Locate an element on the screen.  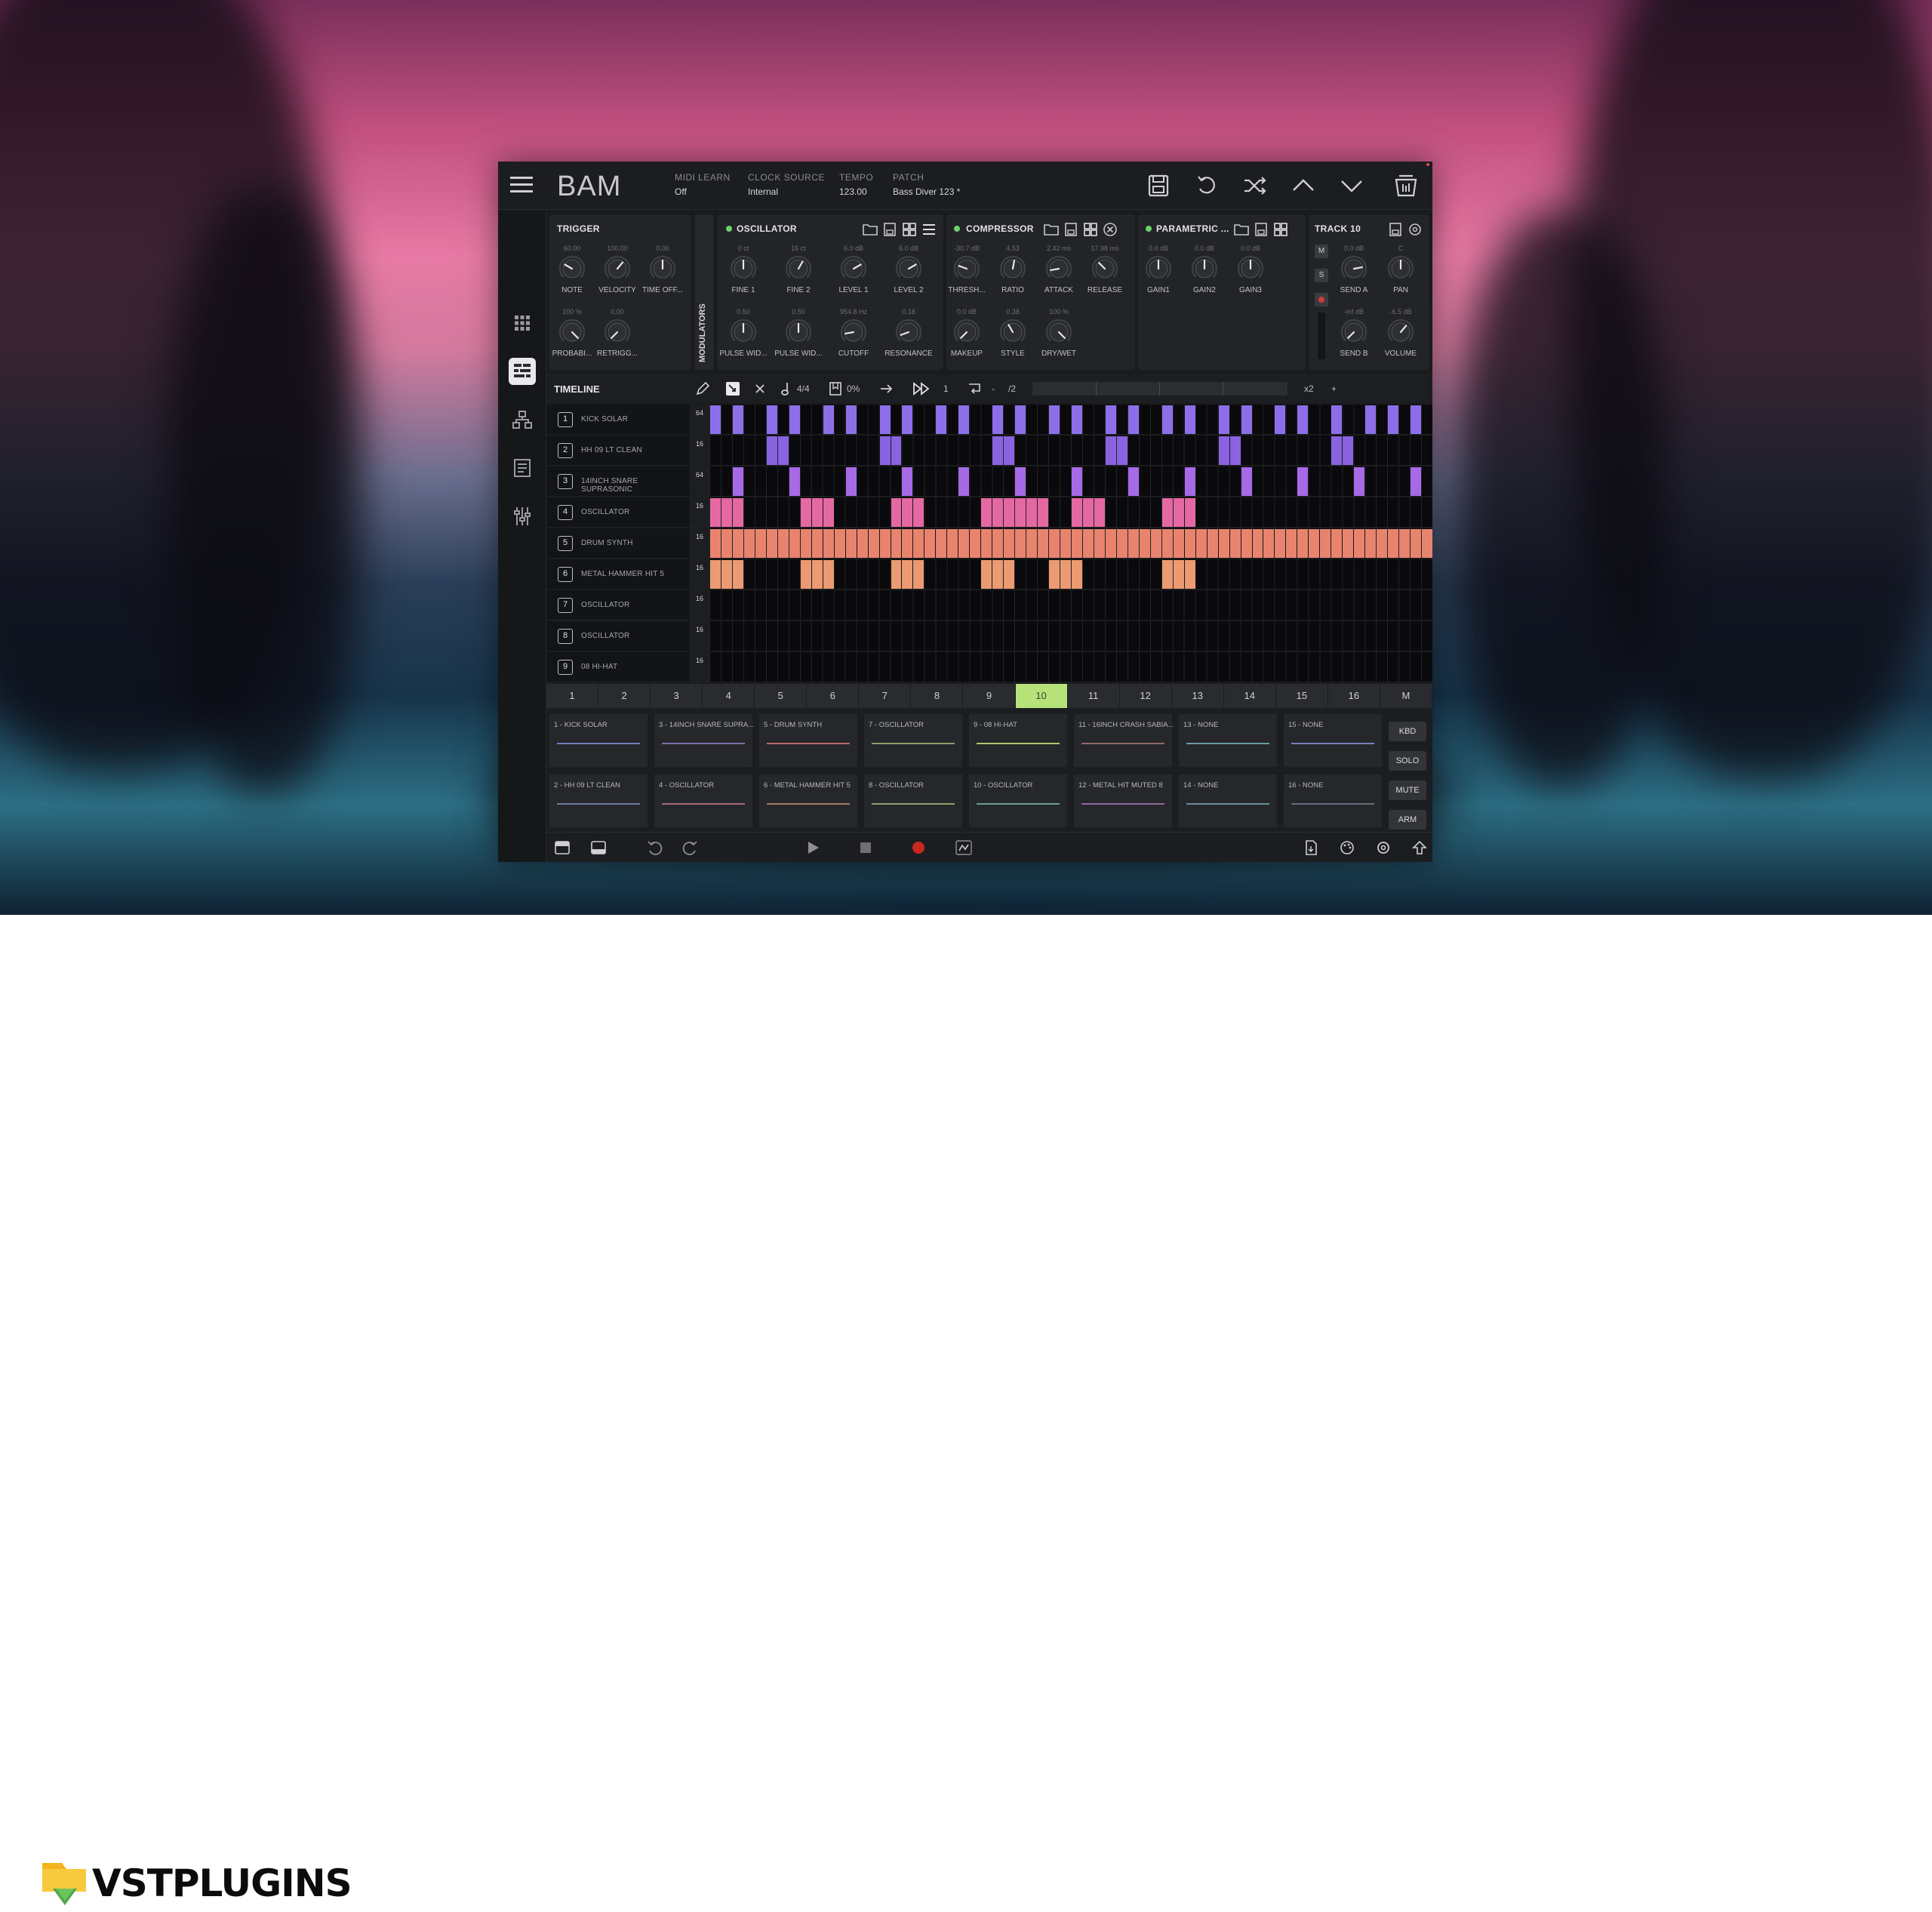
pad-mode-solo-button: SOLO is located at coordinates (1407, 761).